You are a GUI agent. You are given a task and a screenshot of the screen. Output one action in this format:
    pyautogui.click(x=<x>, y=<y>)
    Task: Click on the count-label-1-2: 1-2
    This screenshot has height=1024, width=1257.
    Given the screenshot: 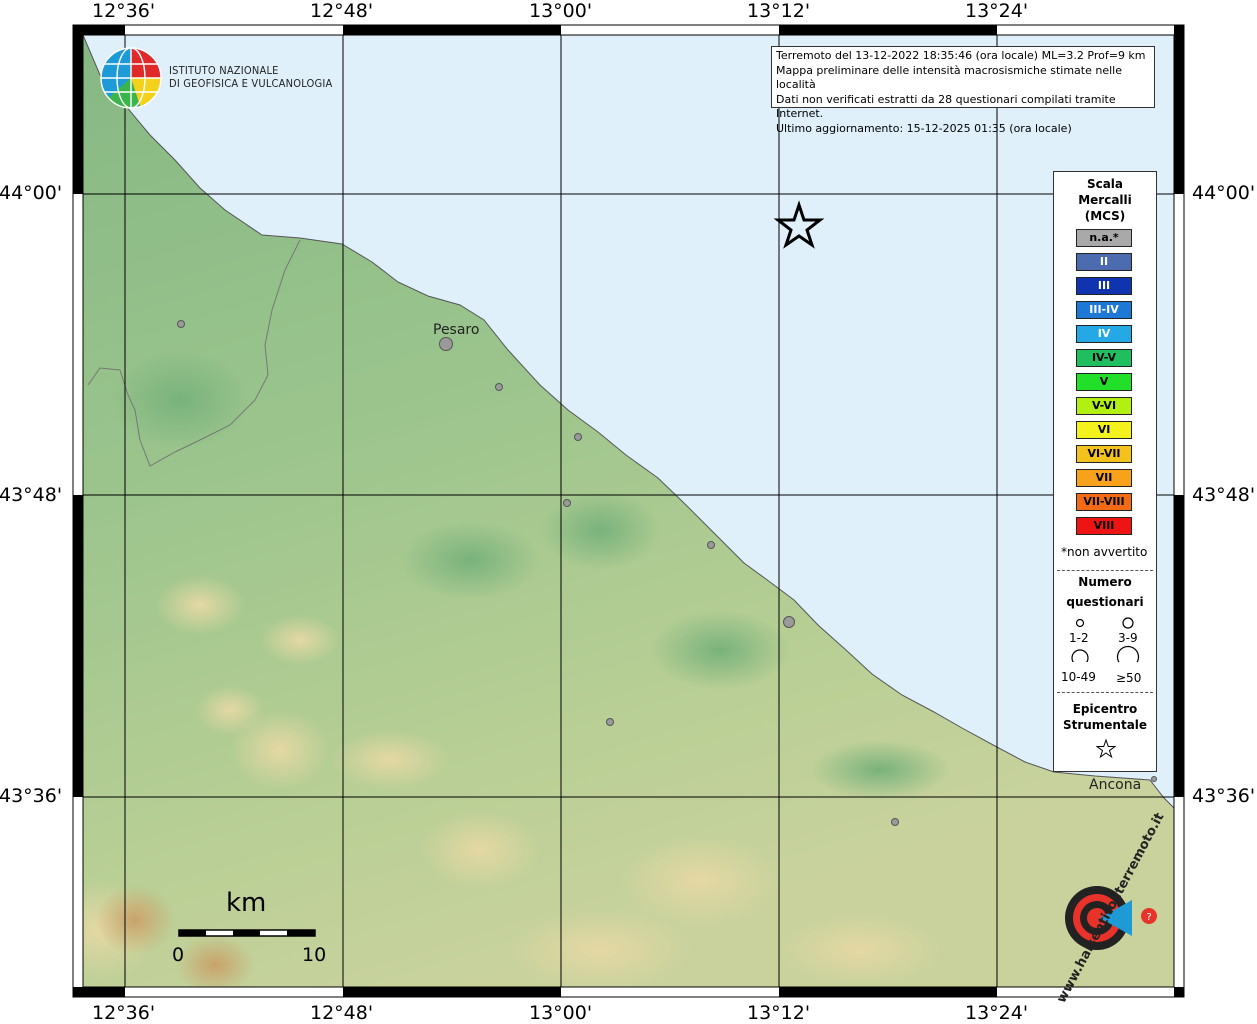 What is the action you would take?
    pyautogui.click(x=1079, y=638)
    